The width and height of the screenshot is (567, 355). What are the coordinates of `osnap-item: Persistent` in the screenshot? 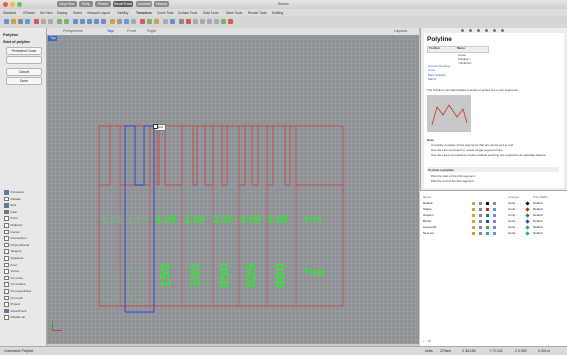 It's located at (14, 192).